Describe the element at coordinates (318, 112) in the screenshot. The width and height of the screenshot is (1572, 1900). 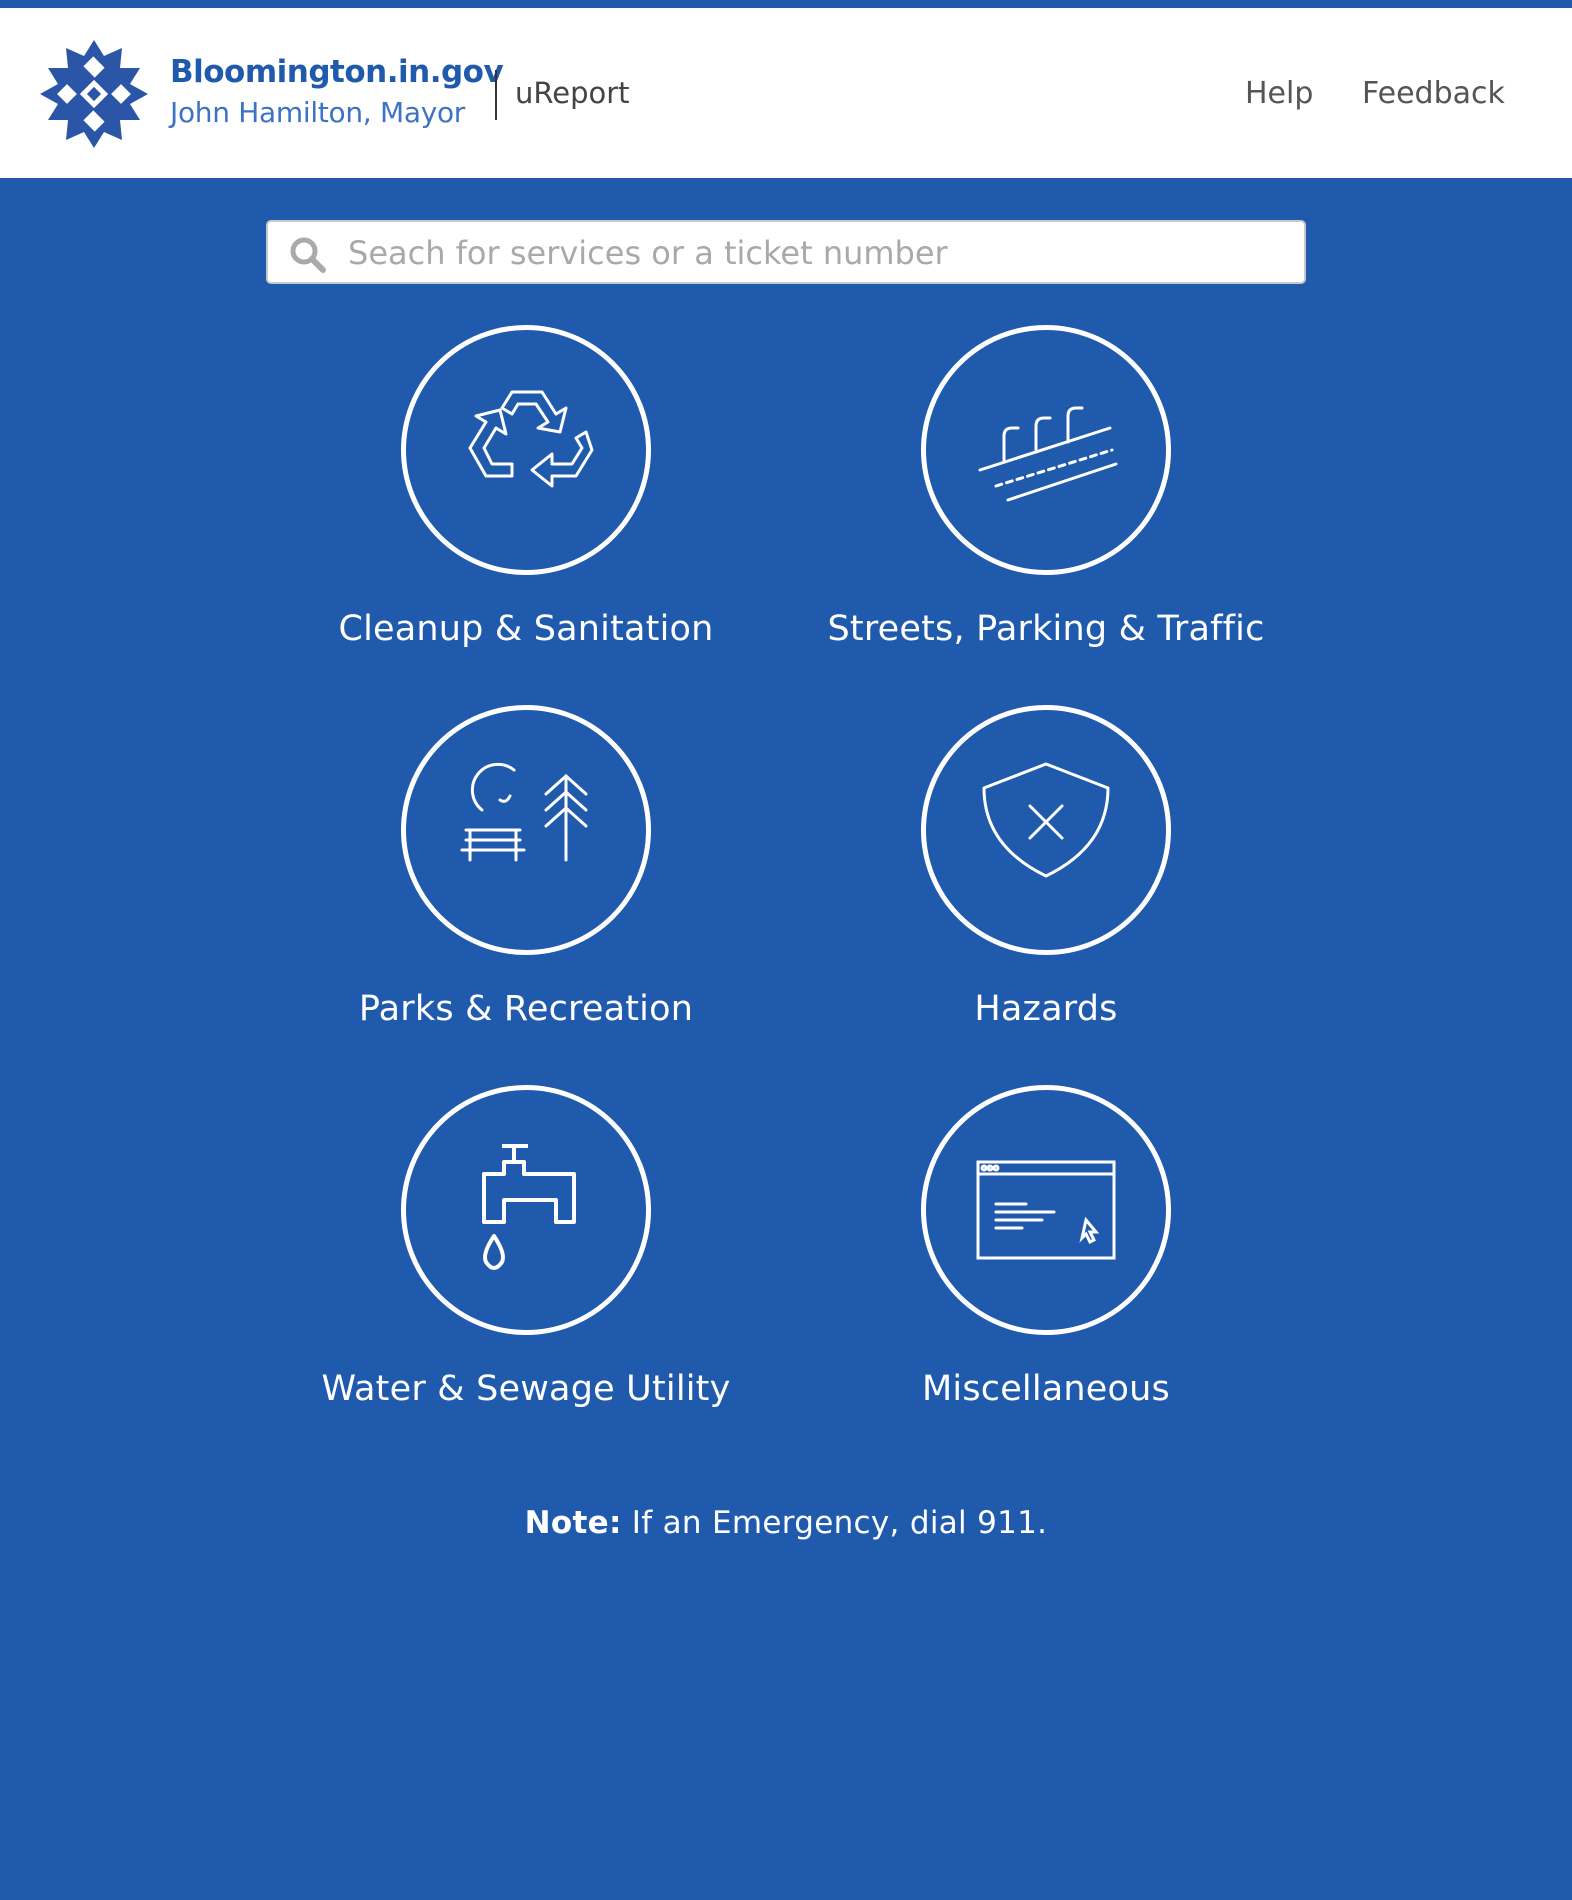
I see `mayor-name: John Hamilton, Mayor` at that location.